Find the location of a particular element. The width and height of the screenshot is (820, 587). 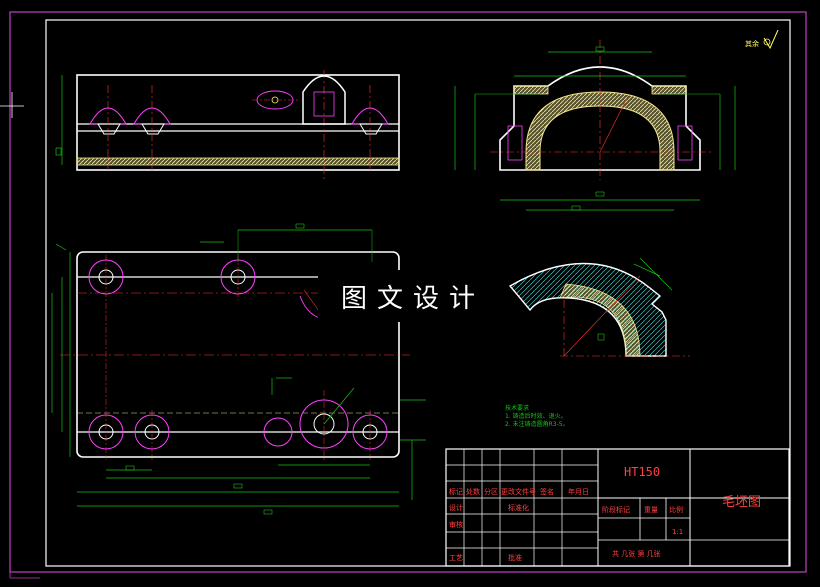

roughness-symbol: 其余 is located at coordinates (762, 39).